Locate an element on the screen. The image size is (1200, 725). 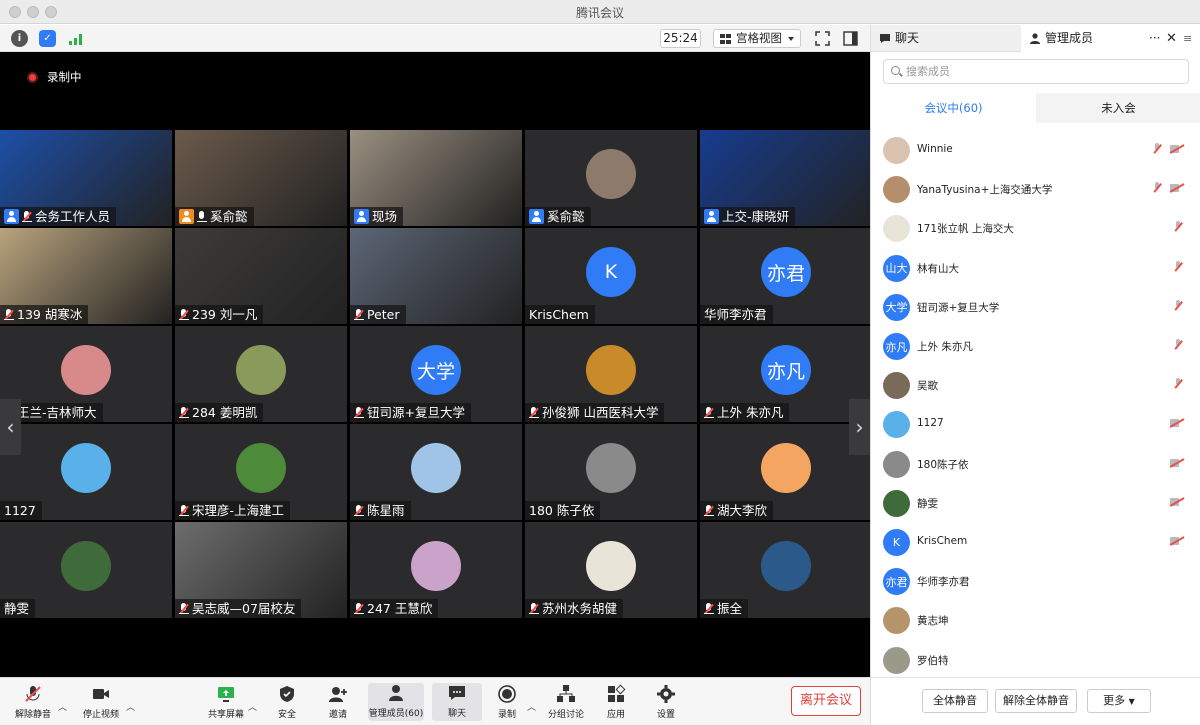
participant-tile: 亦君 华师李亦君 is located at coordinates (786, 276).